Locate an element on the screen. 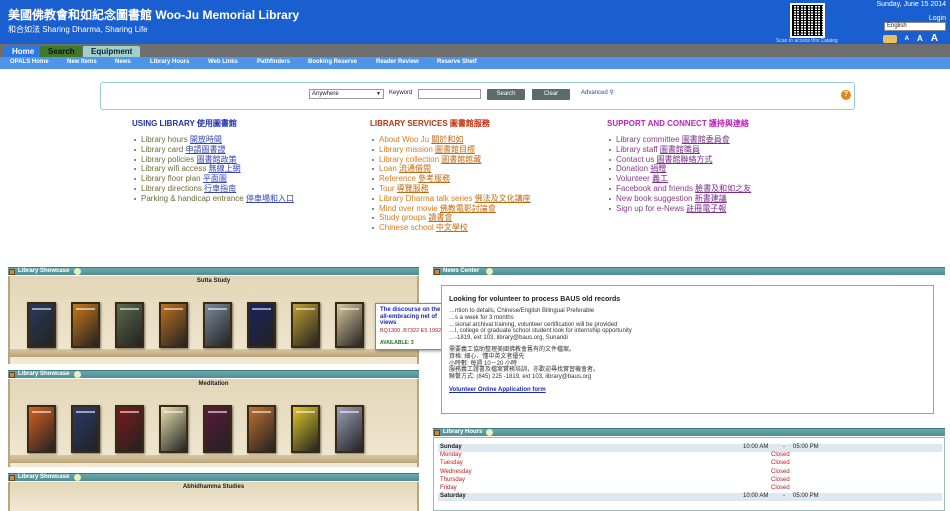 The height and width of the screenshot is (511, 950). list-item: New book suggestion 新書建議 is located at coordinates (680, 199).